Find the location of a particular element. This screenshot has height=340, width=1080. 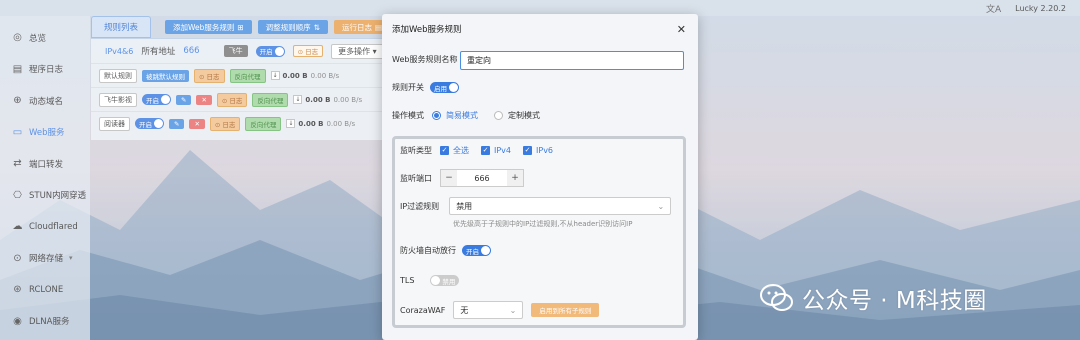

ipfilter-label: IP过滤规则 is located at coordinates (420, 206).